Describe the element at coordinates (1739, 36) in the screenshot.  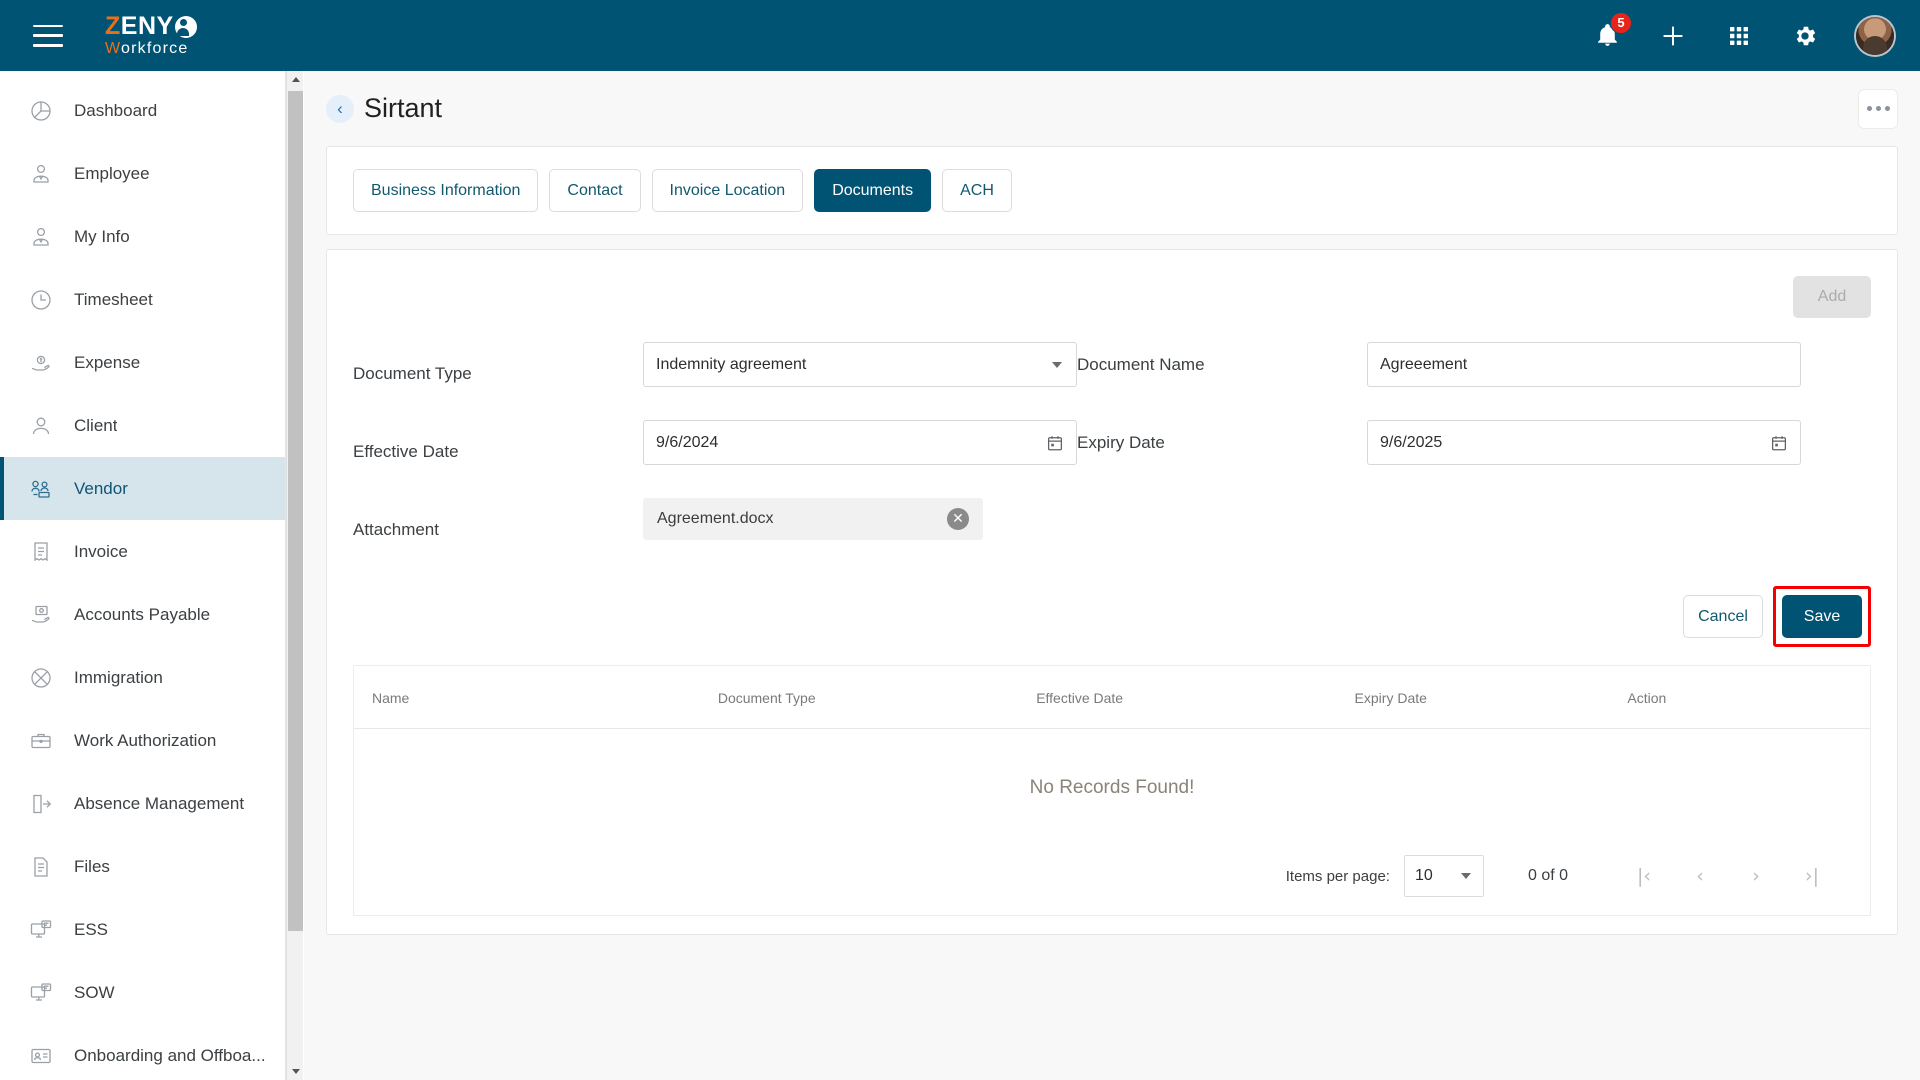
I see `grid-apps-icon` at that location.